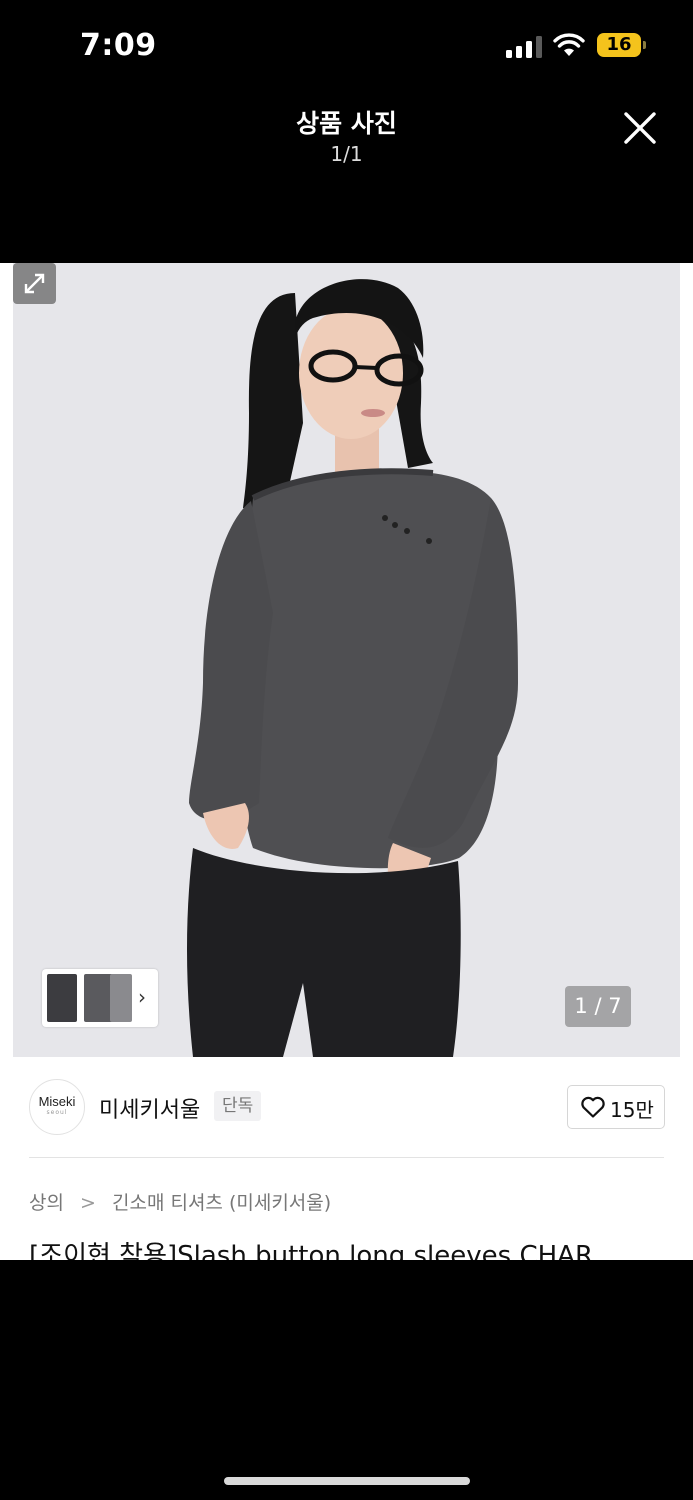 The width and height of the screenshot is (693, 1500). Describe the element at coordinates (644, 45) in the screenshot. I see `battery-cap` at that location.